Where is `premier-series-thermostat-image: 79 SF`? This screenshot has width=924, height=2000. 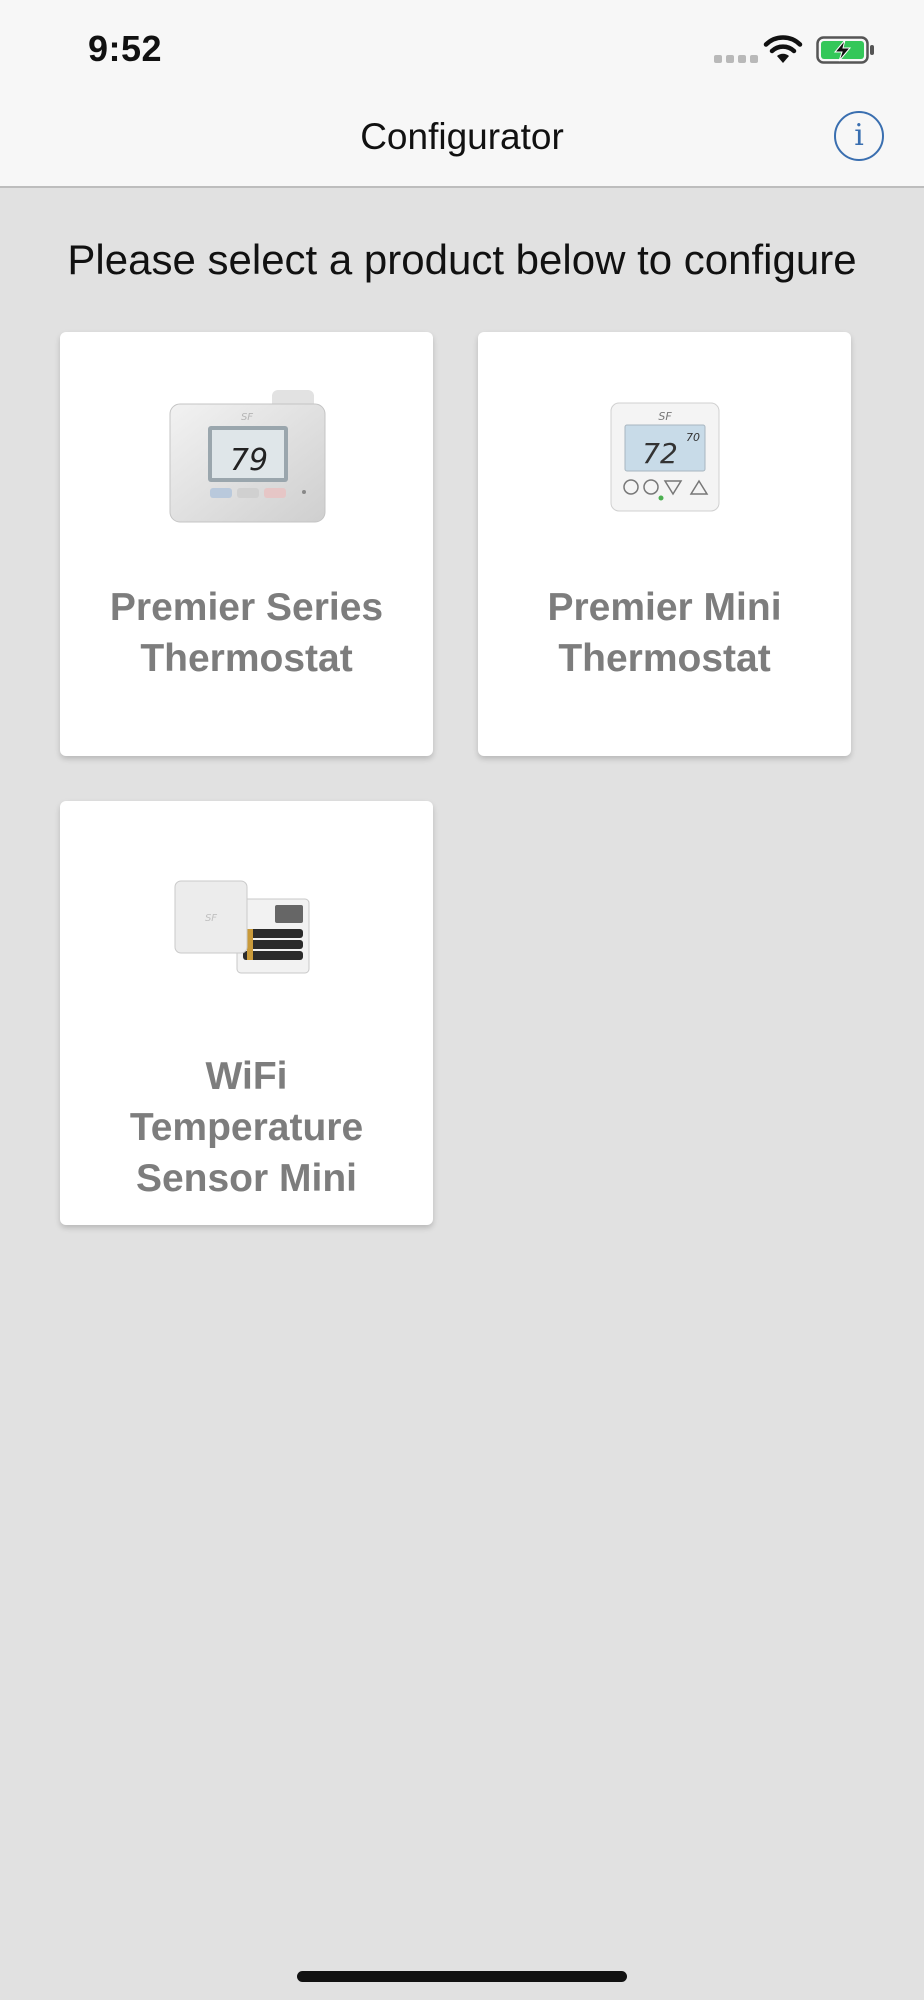
premier-series-thermostat-image: 79 SF is located at coordinates (246, 457).